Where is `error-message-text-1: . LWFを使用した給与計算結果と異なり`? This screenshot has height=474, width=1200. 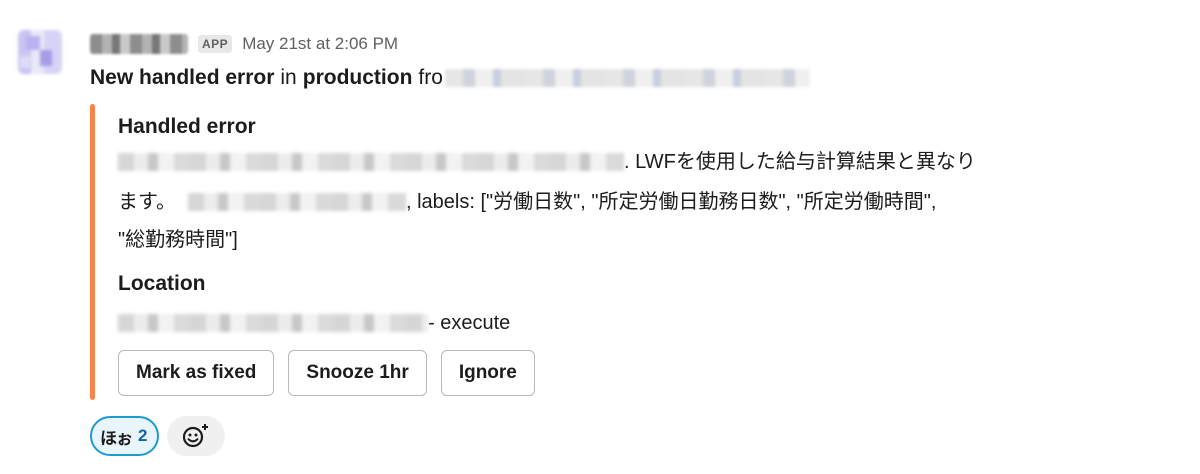
error-message-text-1: . LWFを使用した給与計算結果と異なり is located at coordinates (800, 162).